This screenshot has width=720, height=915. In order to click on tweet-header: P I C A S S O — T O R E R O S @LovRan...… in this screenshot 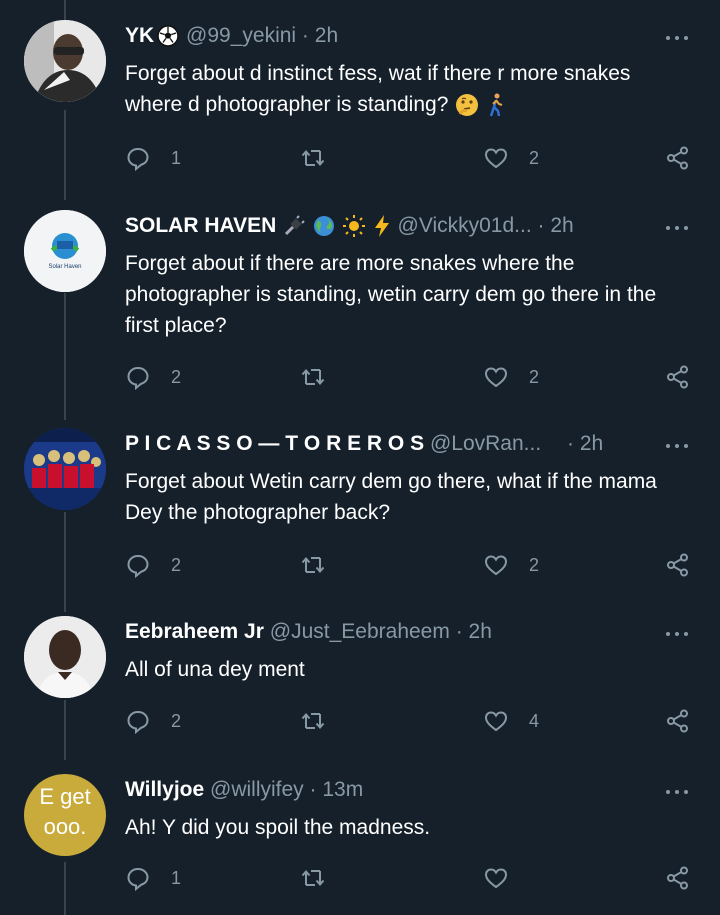, I will do `click(392, 444)`.